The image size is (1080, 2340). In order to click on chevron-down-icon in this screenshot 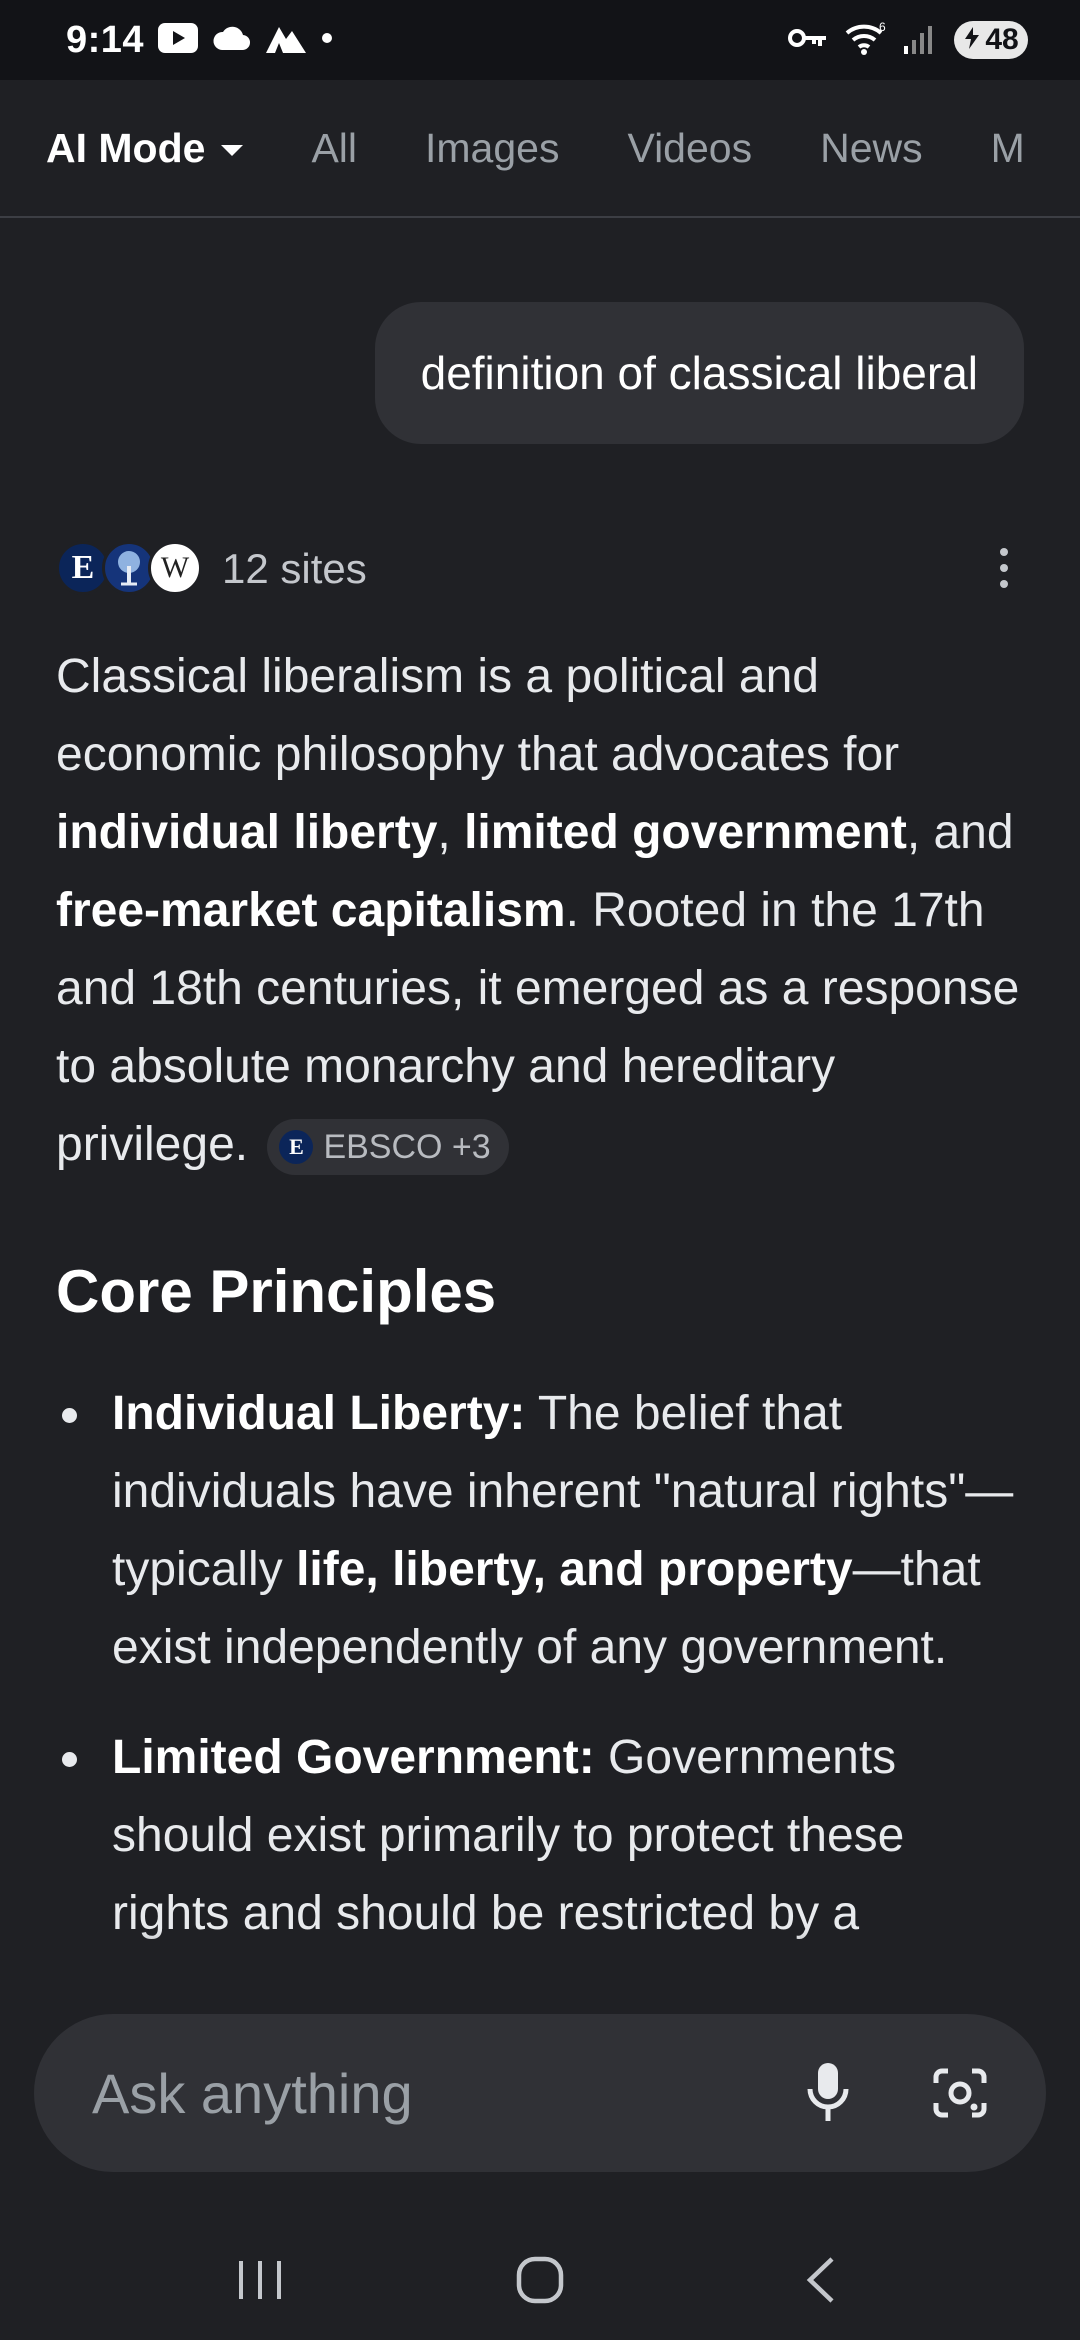, I will do `click(232, 150)`.